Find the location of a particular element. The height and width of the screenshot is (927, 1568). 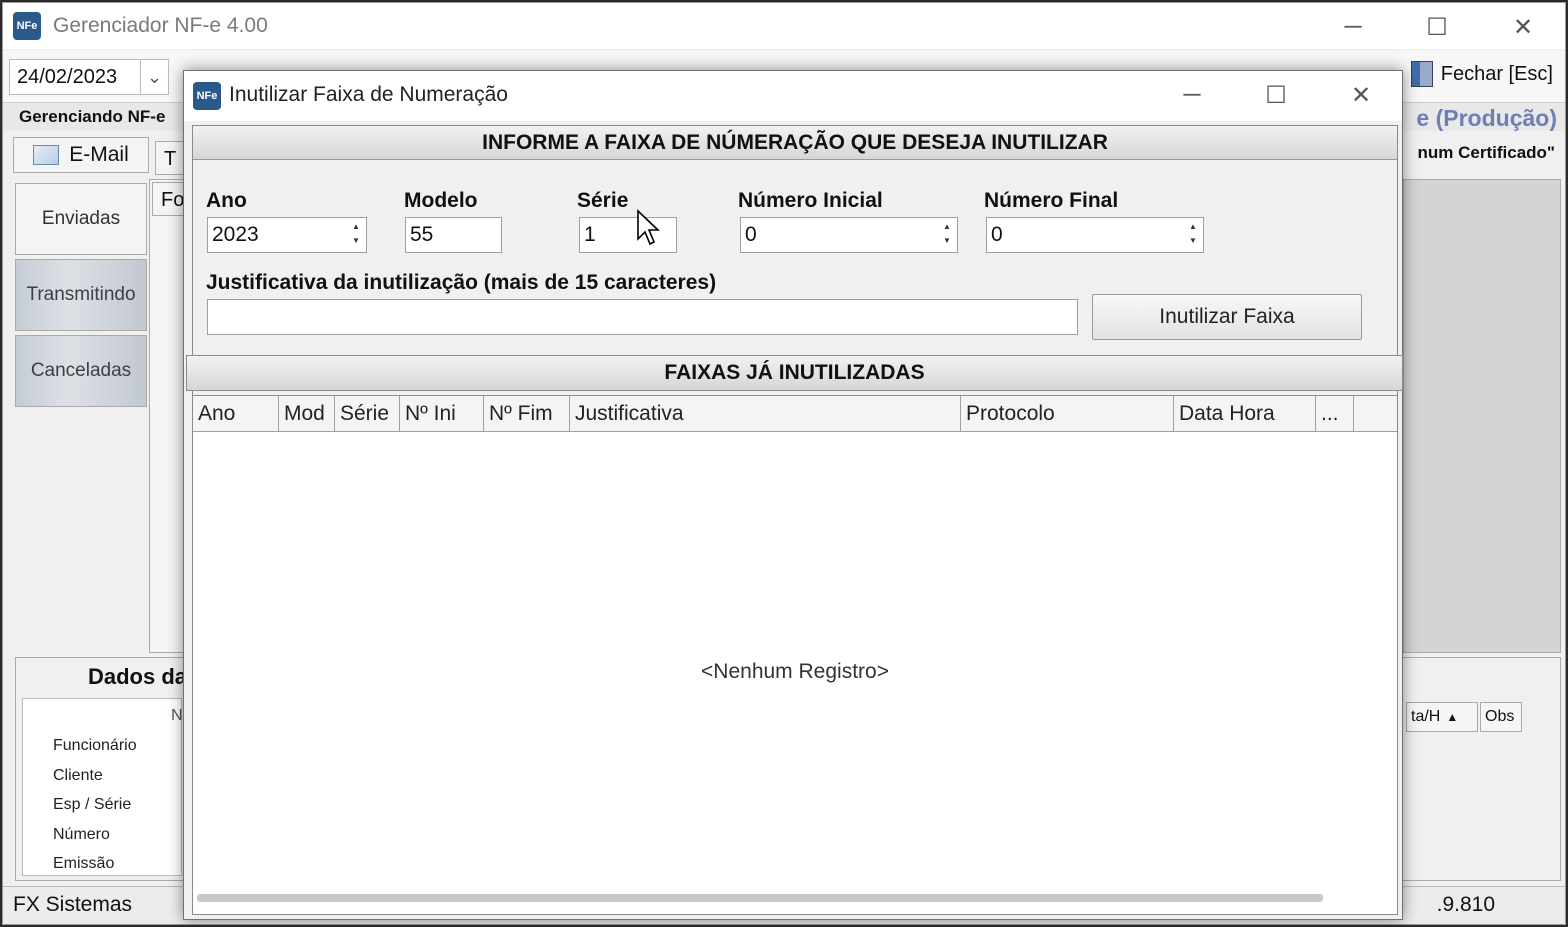

version-label: .9.810 is located at coordinates (1465, 904).